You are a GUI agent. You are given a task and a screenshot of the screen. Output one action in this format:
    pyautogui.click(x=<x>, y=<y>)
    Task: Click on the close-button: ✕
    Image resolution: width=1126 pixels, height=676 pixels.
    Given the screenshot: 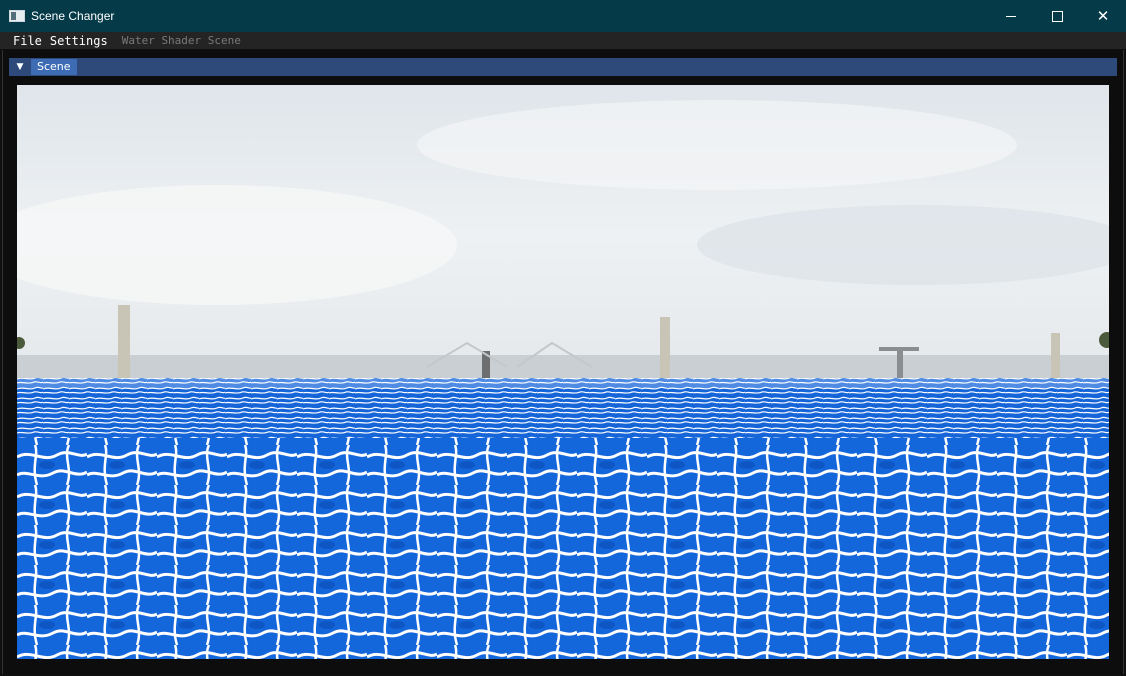 What is the action you would take?
    pyautogui.click(x=1103, y=16)
    